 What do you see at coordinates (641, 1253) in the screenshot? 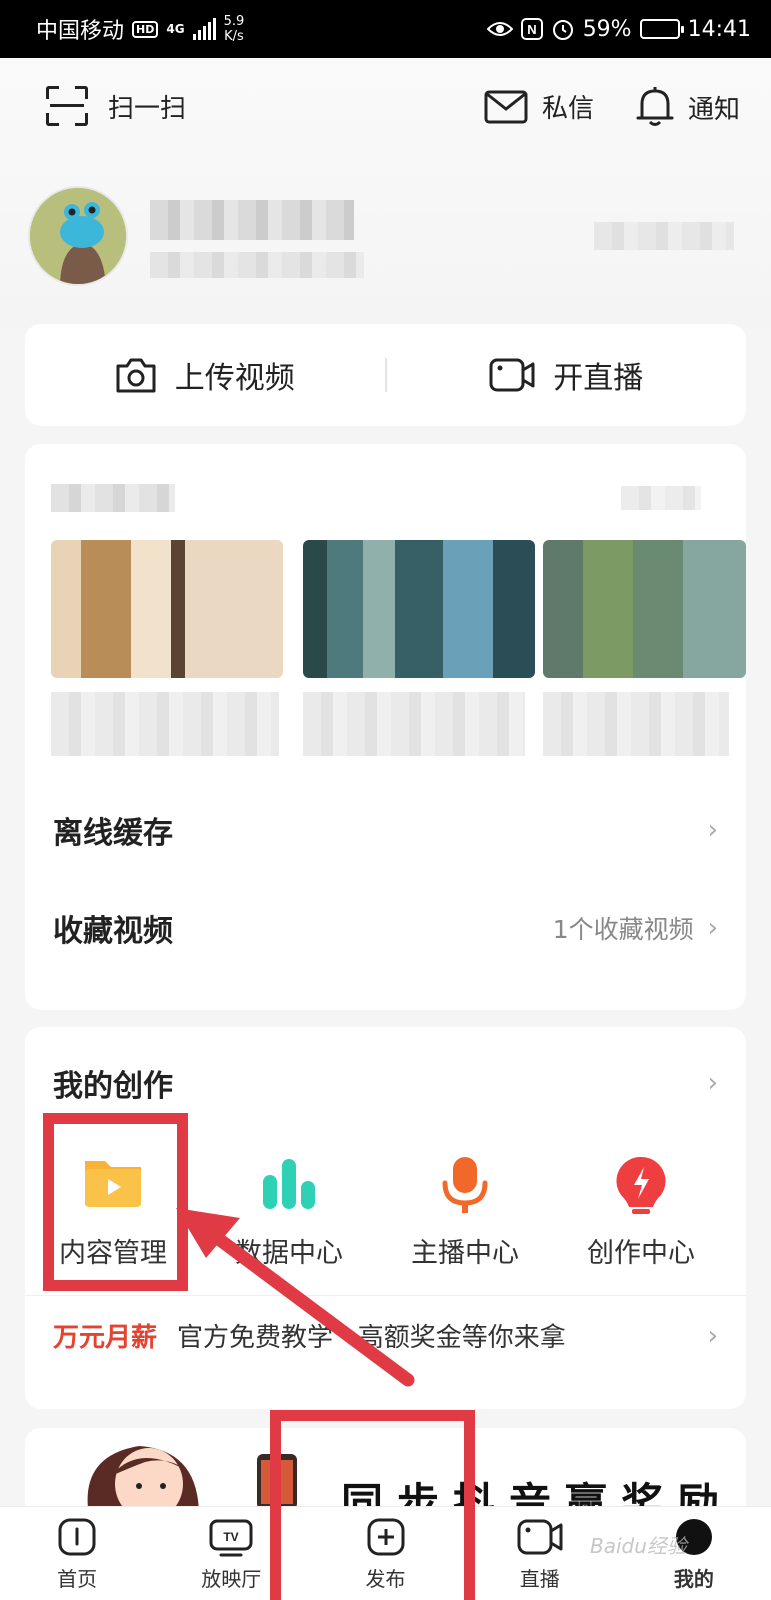
I see `tool-label: 创作中心` at bounding box center [641, 1253].